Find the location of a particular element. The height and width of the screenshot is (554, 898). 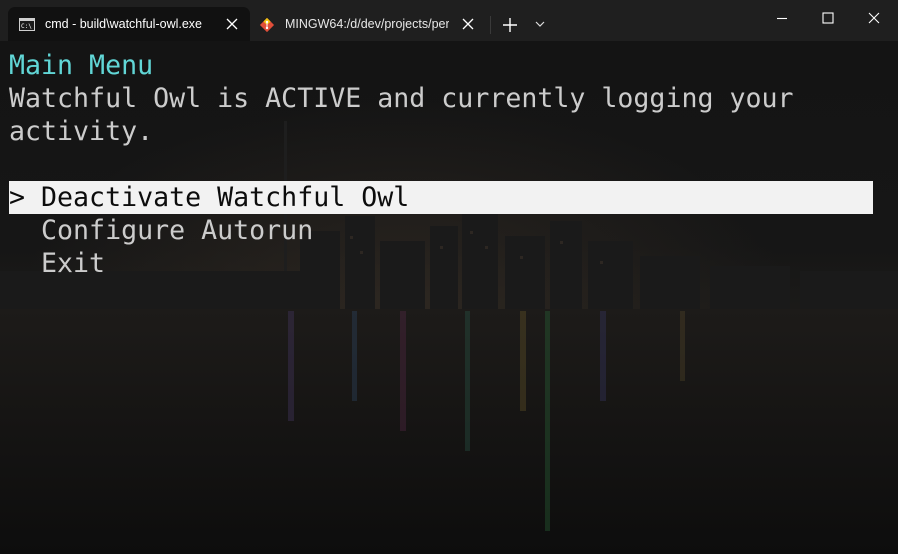

svg-text: C:\ is located at coordinates (26, 26).